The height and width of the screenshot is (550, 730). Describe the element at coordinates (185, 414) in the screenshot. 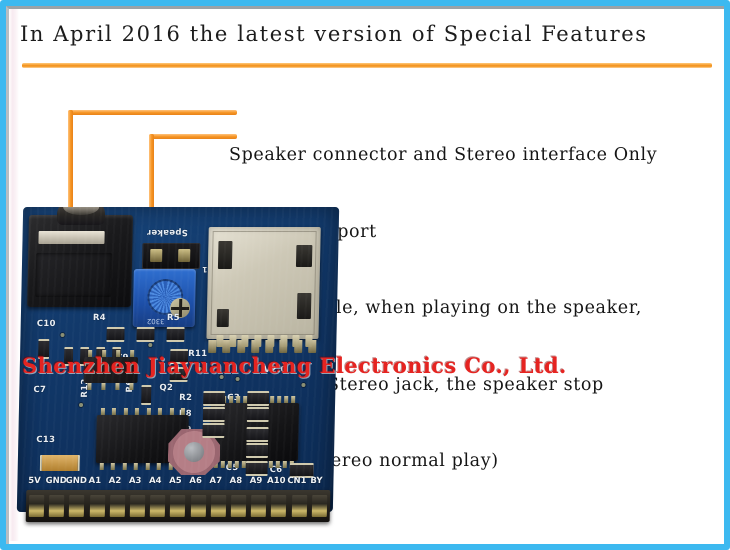

I see `silk-r8: R8` at that location.